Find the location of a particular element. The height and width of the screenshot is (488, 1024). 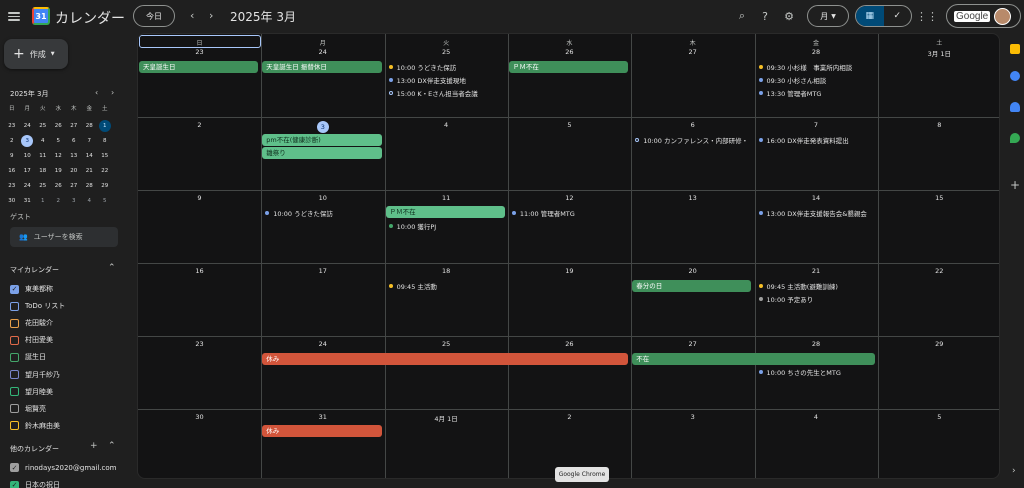

guest-search-input: 👥 ユーザーを検索 is located at coordinates (64, 237).